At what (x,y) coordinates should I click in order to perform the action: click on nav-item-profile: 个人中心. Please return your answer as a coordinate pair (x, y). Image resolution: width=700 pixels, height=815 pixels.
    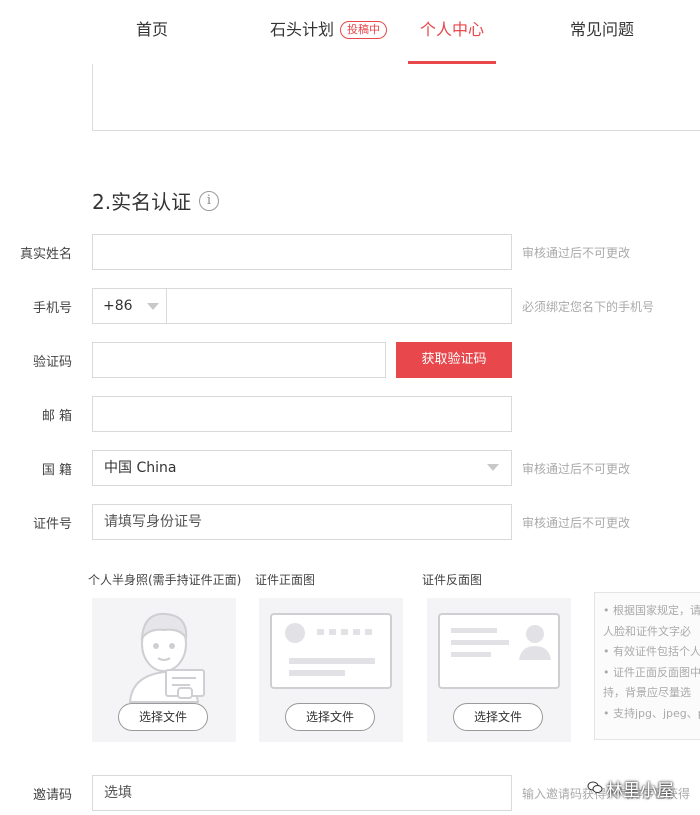
    Looking at the image, I should click on (452, 28).